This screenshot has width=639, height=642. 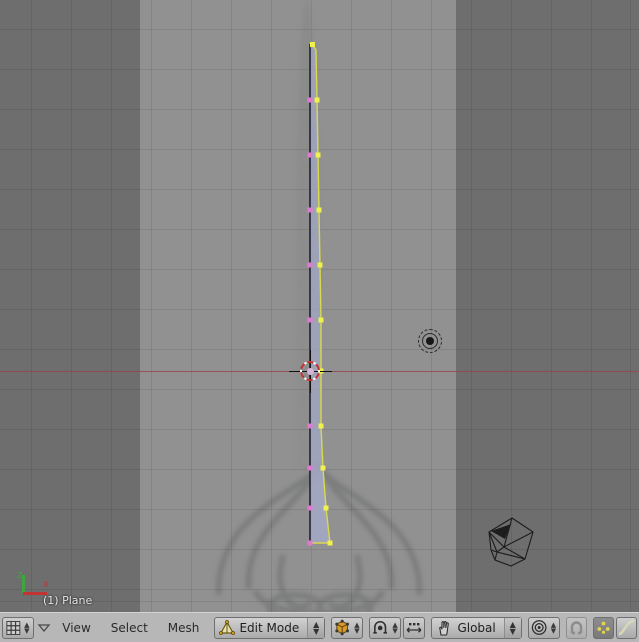 I want to click on interaction-mode-arrows: ▲ ▼, so click(x=316, y=627).